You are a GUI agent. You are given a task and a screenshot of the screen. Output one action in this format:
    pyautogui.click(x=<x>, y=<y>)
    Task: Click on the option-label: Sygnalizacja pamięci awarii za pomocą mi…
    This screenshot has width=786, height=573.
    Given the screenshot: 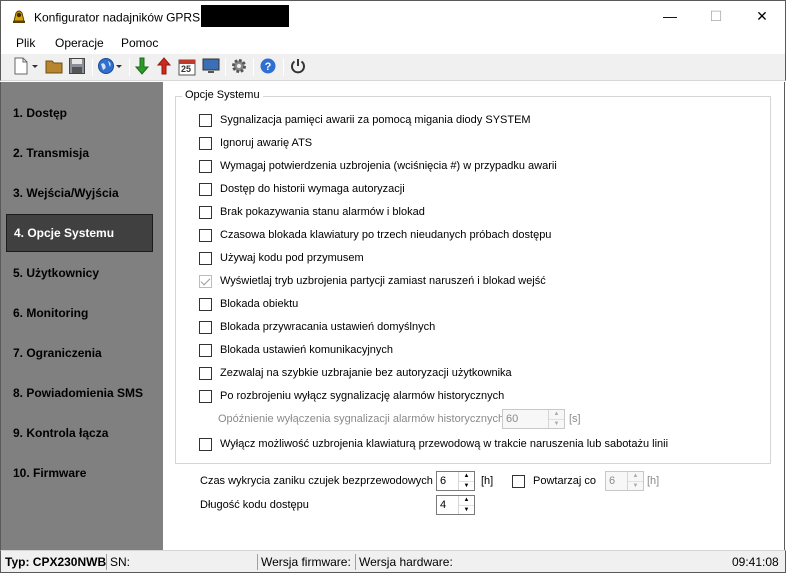 What is the action you would take?
    pyautogui.click(x=375, y=120)
    